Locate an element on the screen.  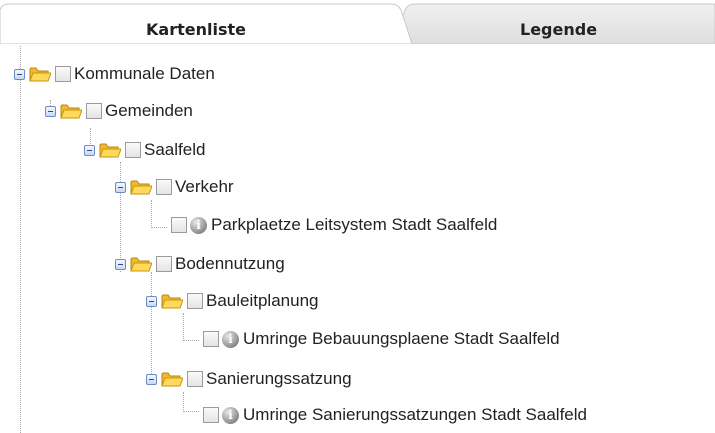
tree-node-label: Umringe Bebauungsplaene Stadt Saalfeld is located at coordinates (401, 339).